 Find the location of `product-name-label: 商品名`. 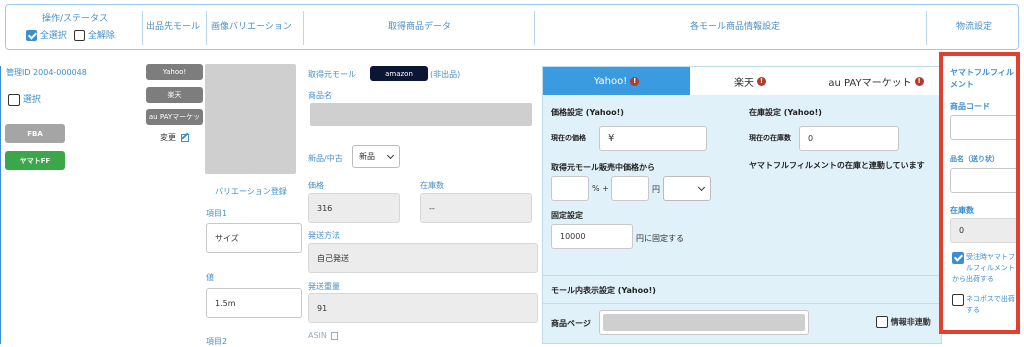

product-name-label: 商品名 is located at coordinates (320, 95).